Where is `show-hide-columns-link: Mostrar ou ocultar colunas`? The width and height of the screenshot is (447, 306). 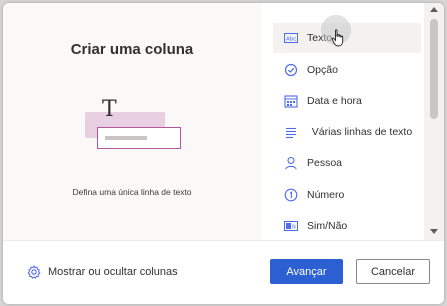
show-hide-columns-link: Mostrar ou ocultar colunas is located at coordinates (102, 272).